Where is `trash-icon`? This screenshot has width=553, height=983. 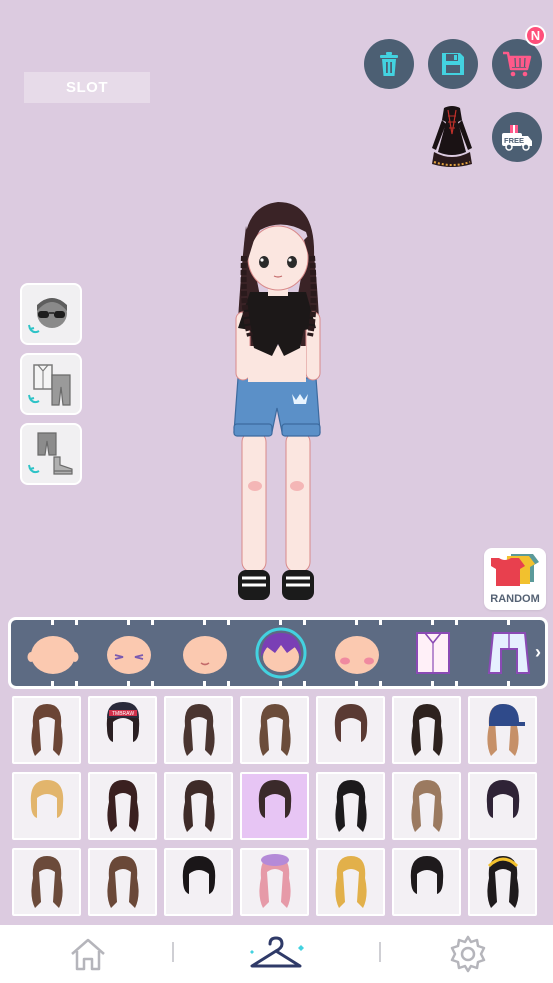 trash-icon is located at coordinates (389, 64).